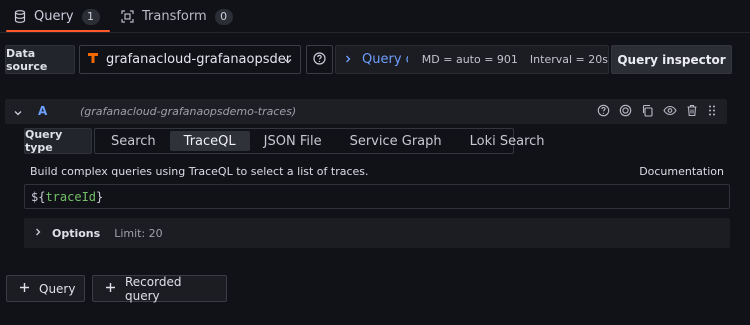  I want to click on query-token-prefix: ${, so click(38, 196).